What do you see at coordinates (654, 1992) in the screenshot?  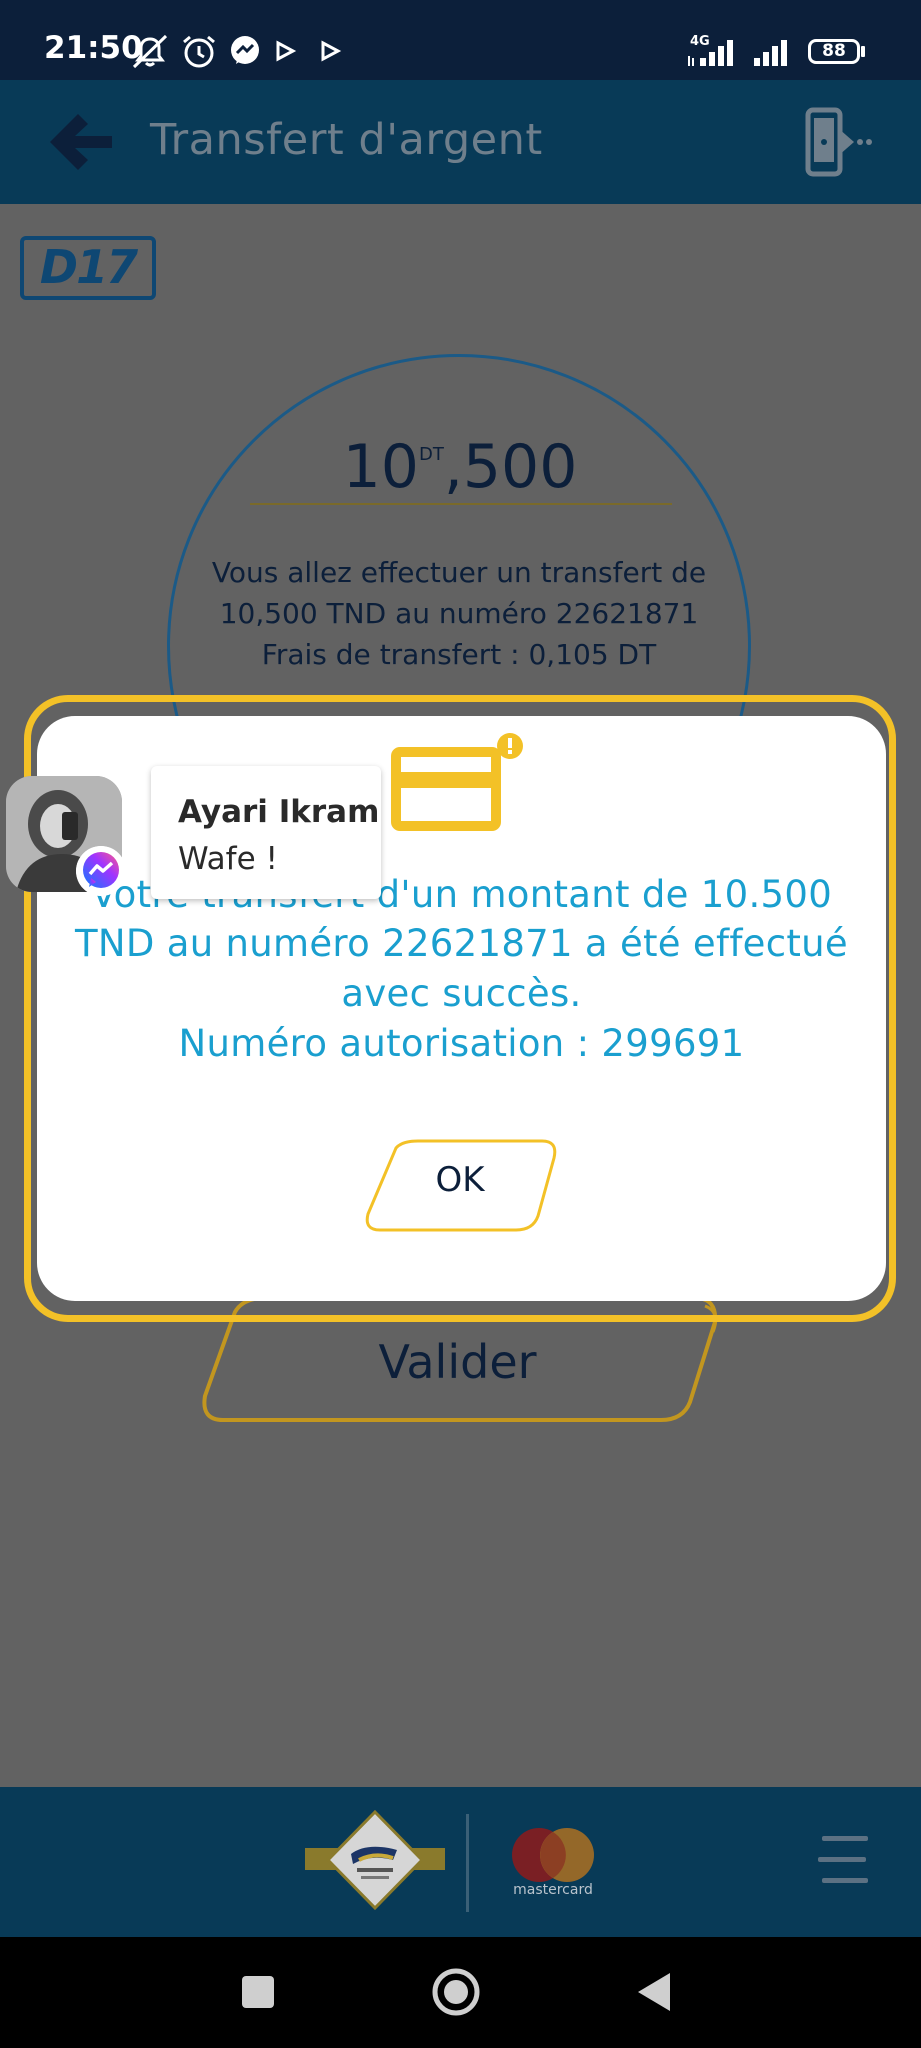 I see `back-nav-icon` at bounding box center [654, 1992].